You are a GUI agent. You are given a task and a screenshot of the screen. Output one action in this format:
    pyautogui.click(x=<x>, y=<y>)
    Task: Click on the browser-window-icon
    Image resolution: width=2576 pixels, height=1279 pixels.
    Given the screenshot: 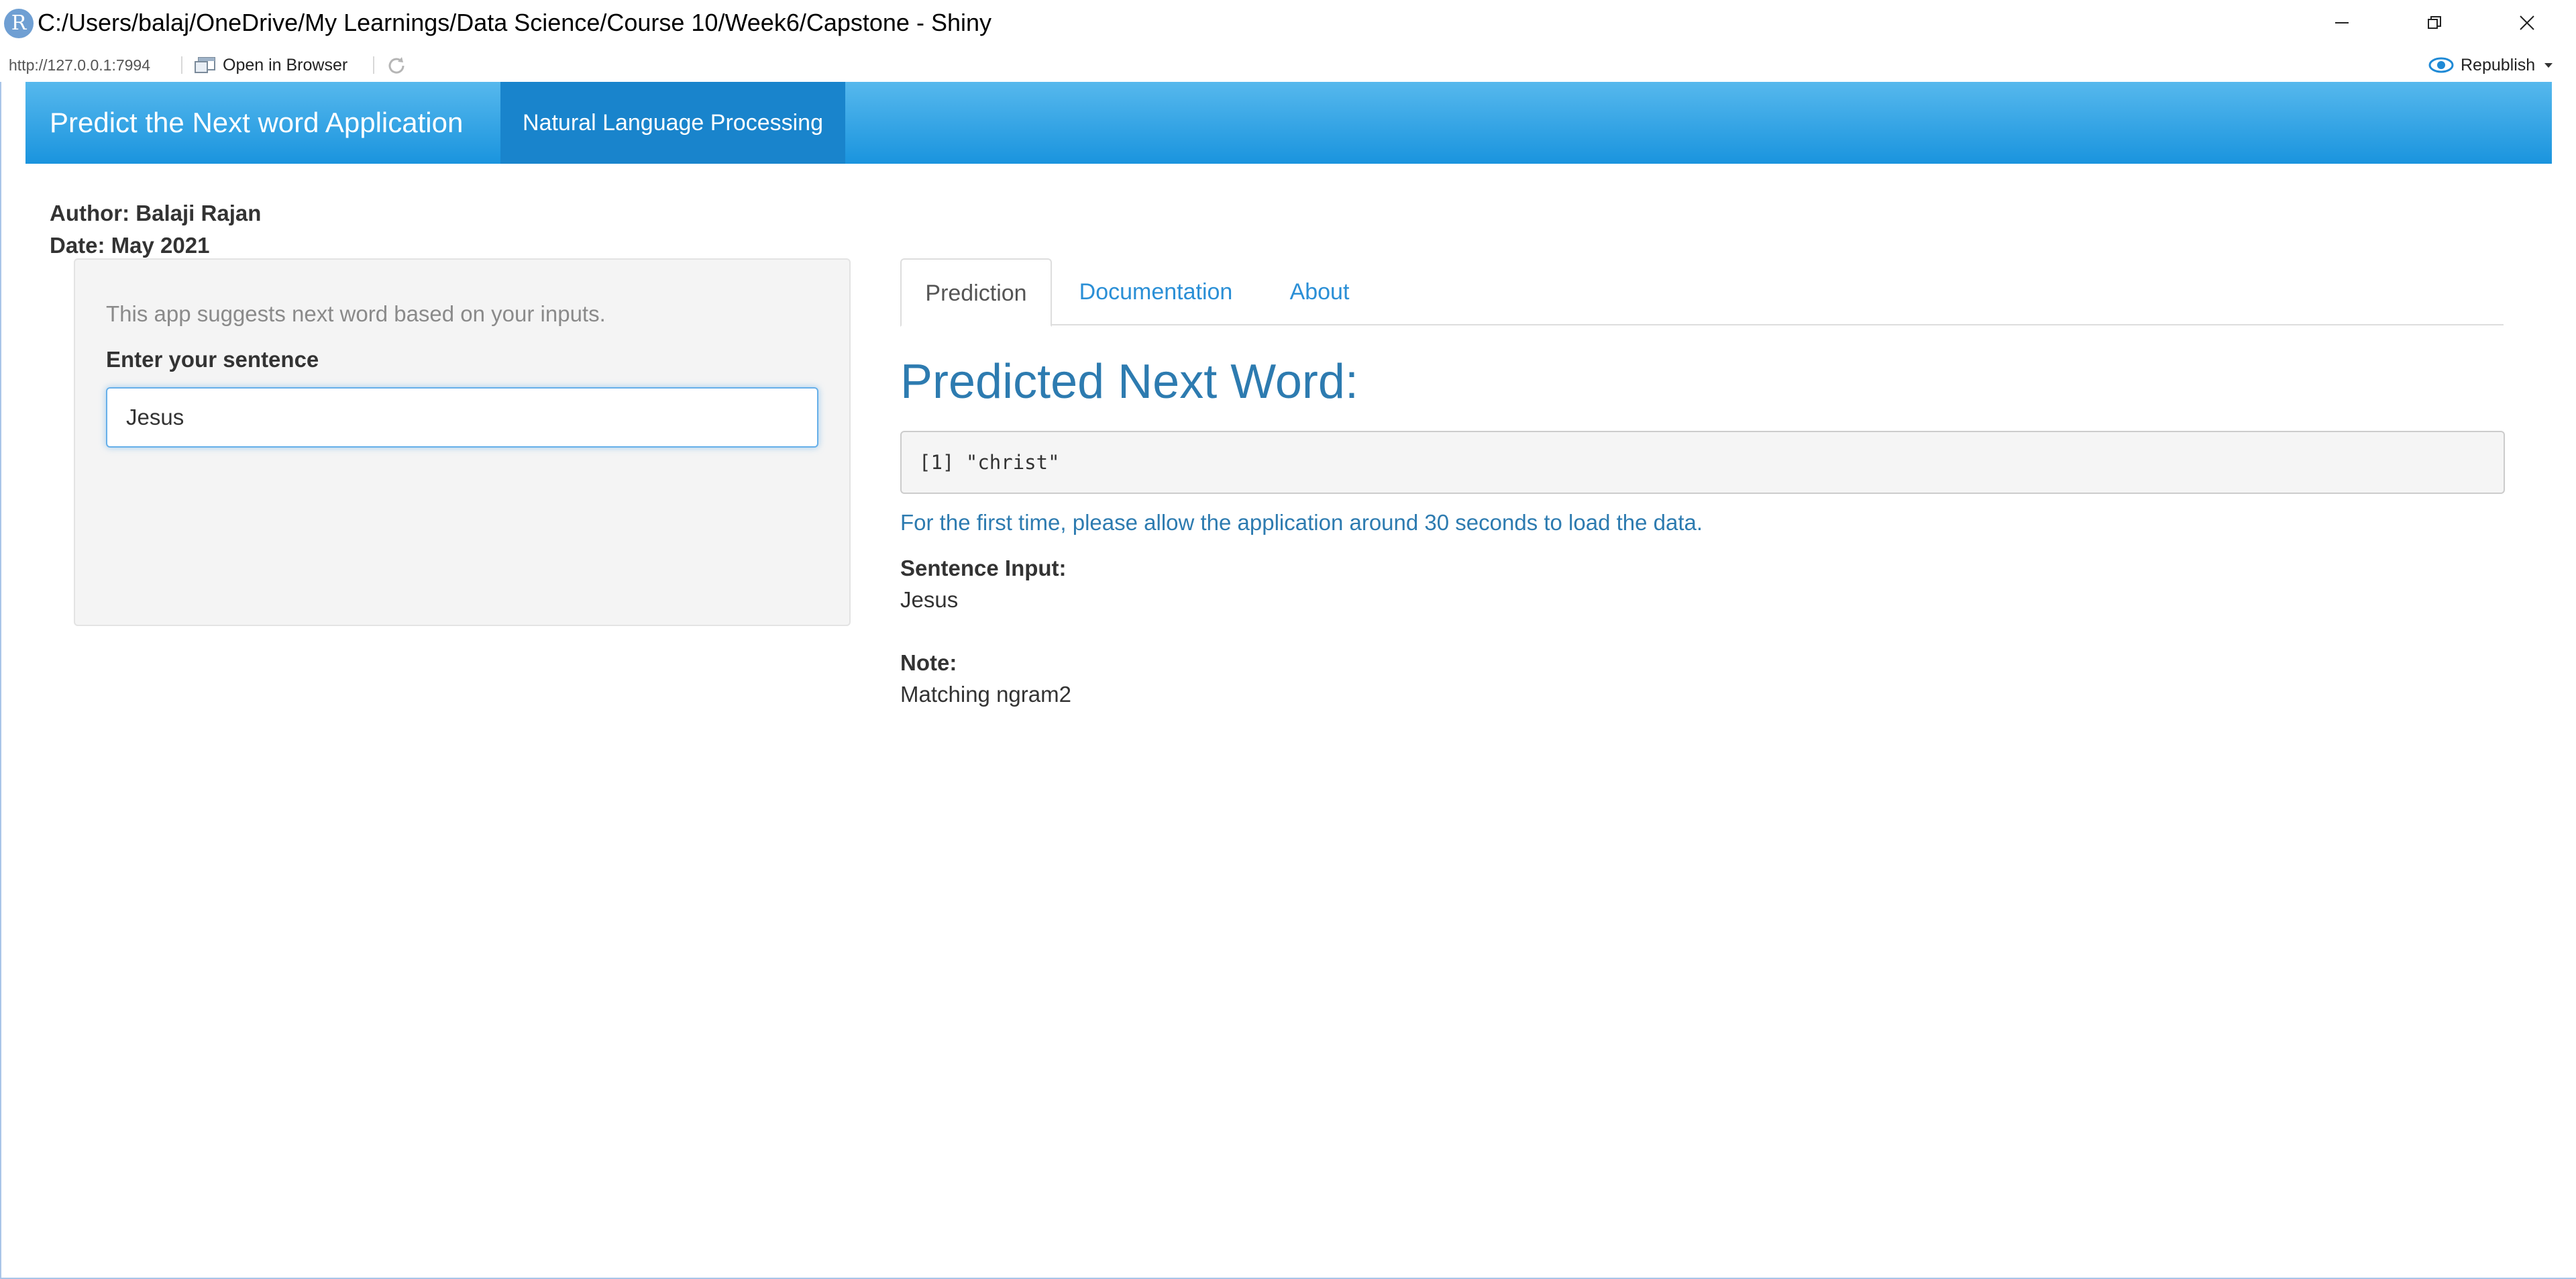 What is the action you would take?
    pyautogui.click(x=205, y=65)
    